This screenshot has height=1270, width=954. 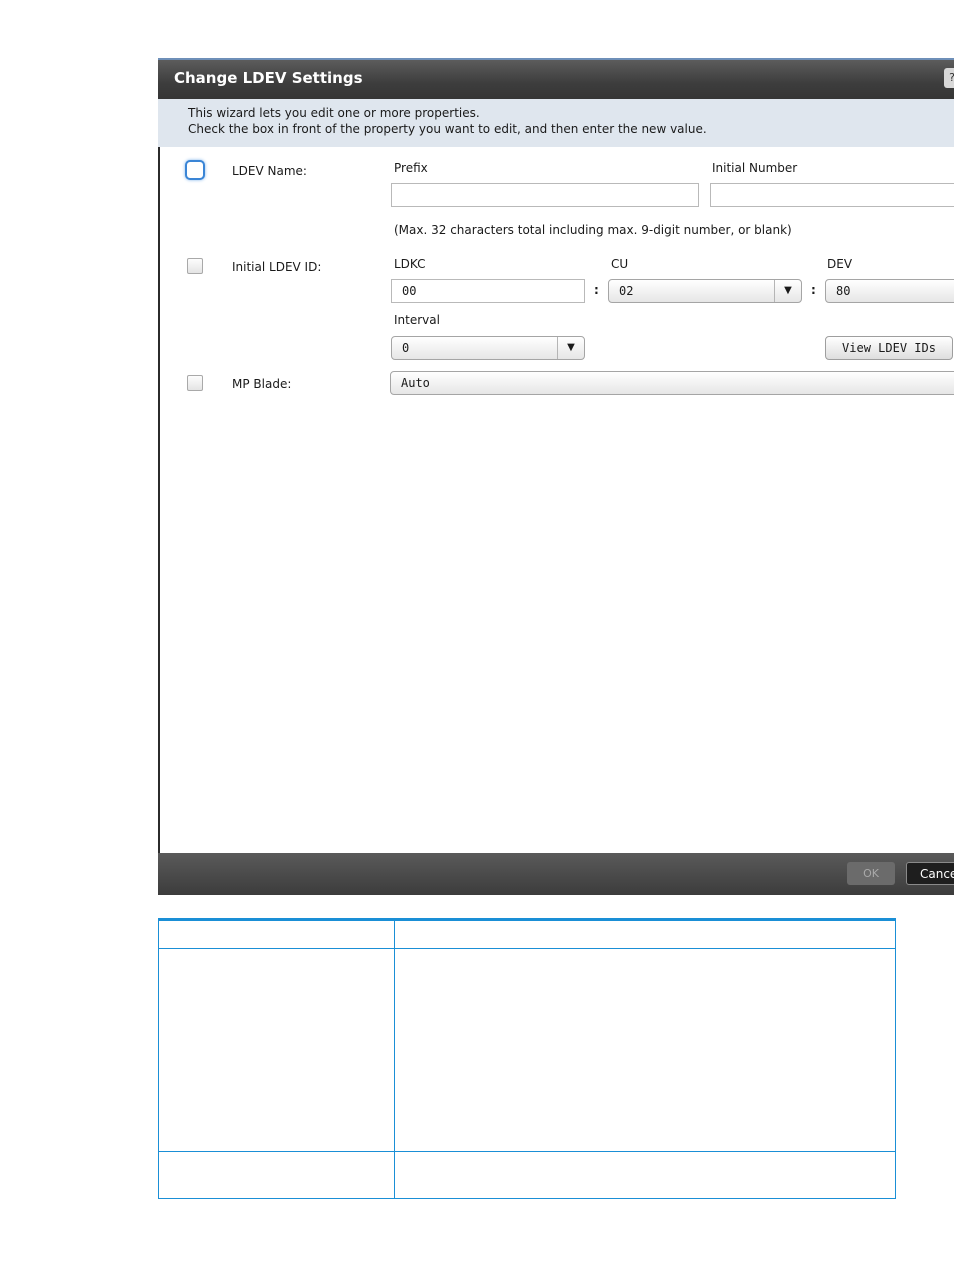 I want to click on cu-value: 02, so click(x=626, y=291).